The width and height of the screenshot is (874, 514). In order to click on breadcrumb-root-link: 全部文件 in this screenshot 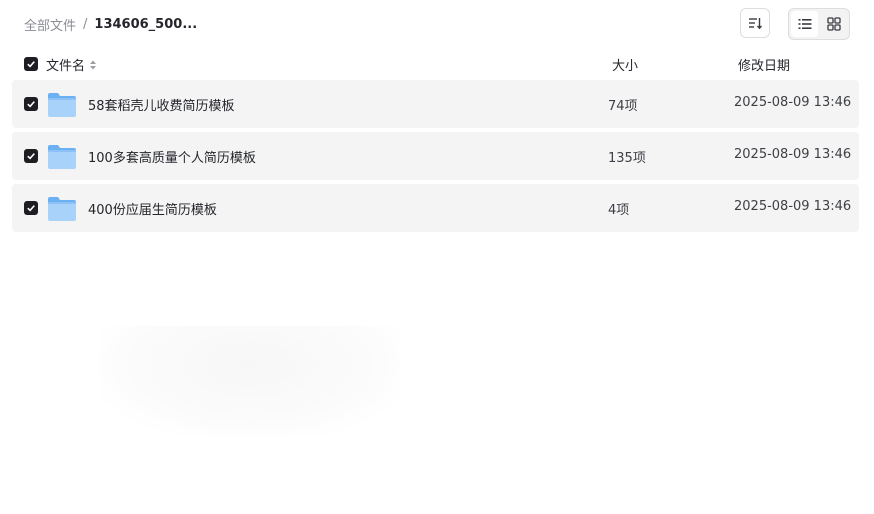, I will do `click(50, 24)`.